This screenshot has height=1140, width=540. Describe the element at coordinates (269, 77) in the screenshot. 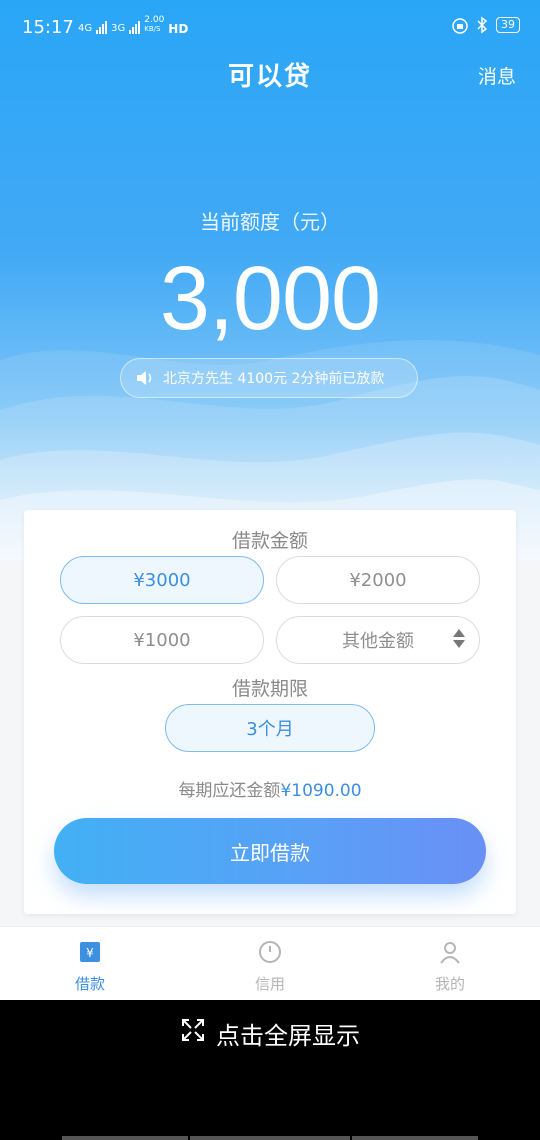

I see `app-title: 可以贷` at that location.